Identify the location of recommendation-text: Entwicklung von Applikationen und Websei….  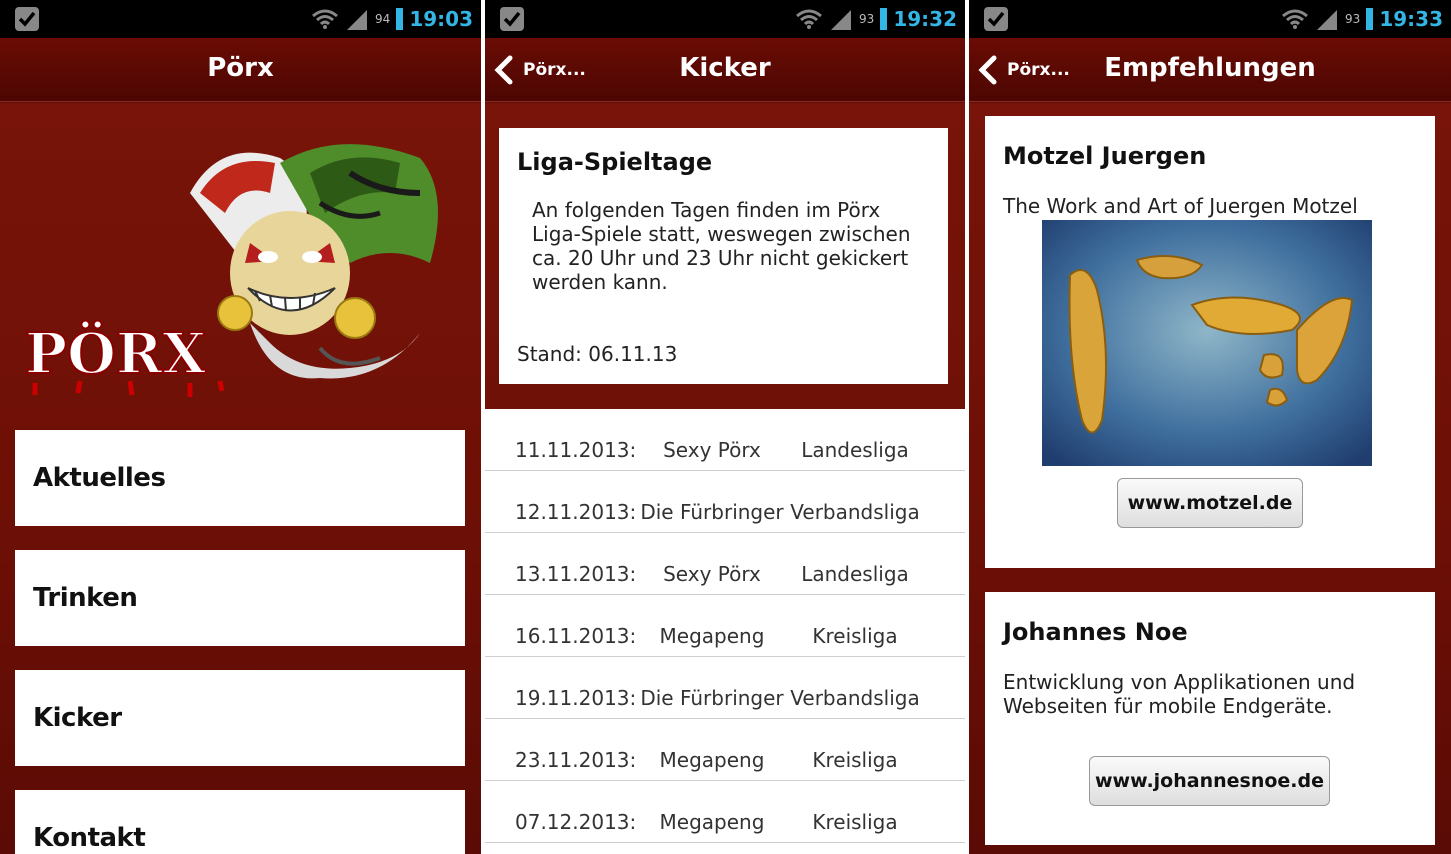
(1179, 694).